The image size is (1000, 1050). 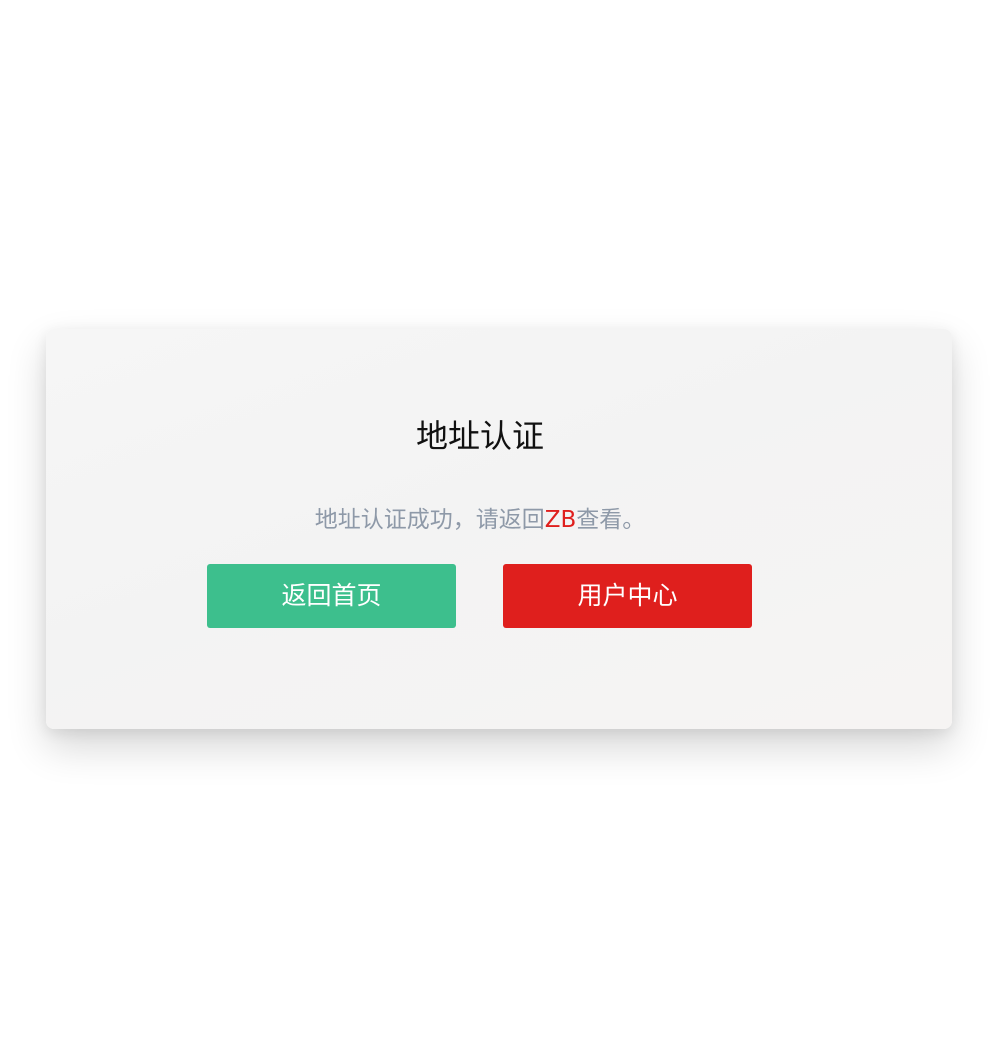 I want to click on success-message: 地址认证成功，请返回ZB查看。, so click(x=480, y=520).